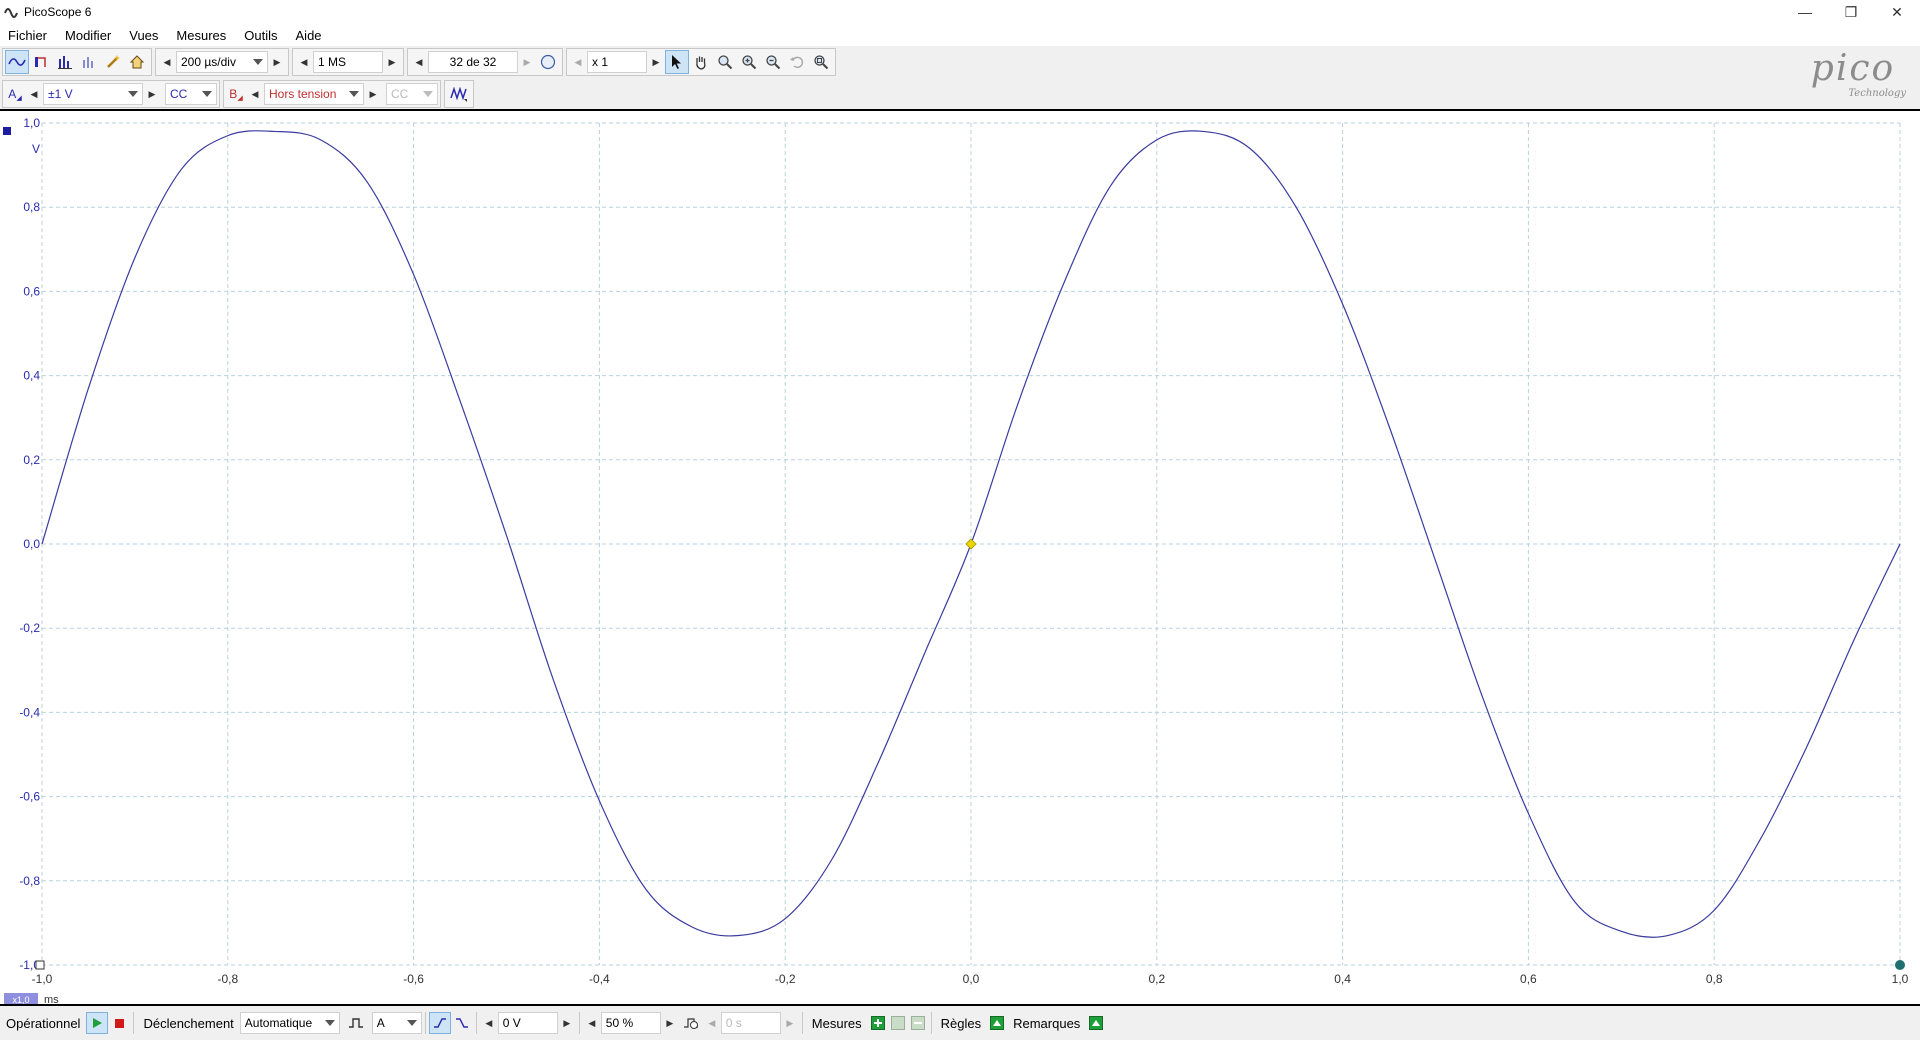 The width and height of the screenshot is (1920, 1040). Describe the element at coordinates (137, 62) in the screenshot. I see `default-setup-button` at that location.